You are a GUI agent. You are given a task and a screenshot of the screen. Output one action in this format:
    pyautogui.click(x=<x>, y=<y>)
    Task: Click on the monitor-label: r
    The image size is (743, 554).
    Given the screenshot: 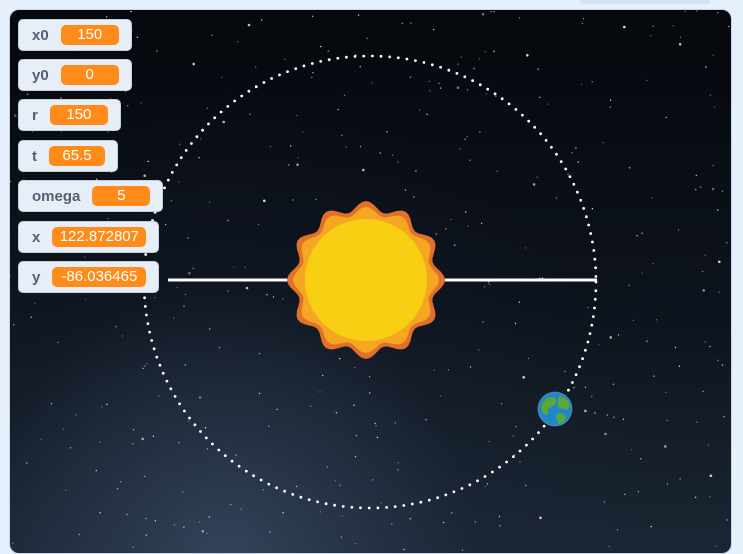 What is the action you would take?
    pyautogui.click(x=35, y=115)
    